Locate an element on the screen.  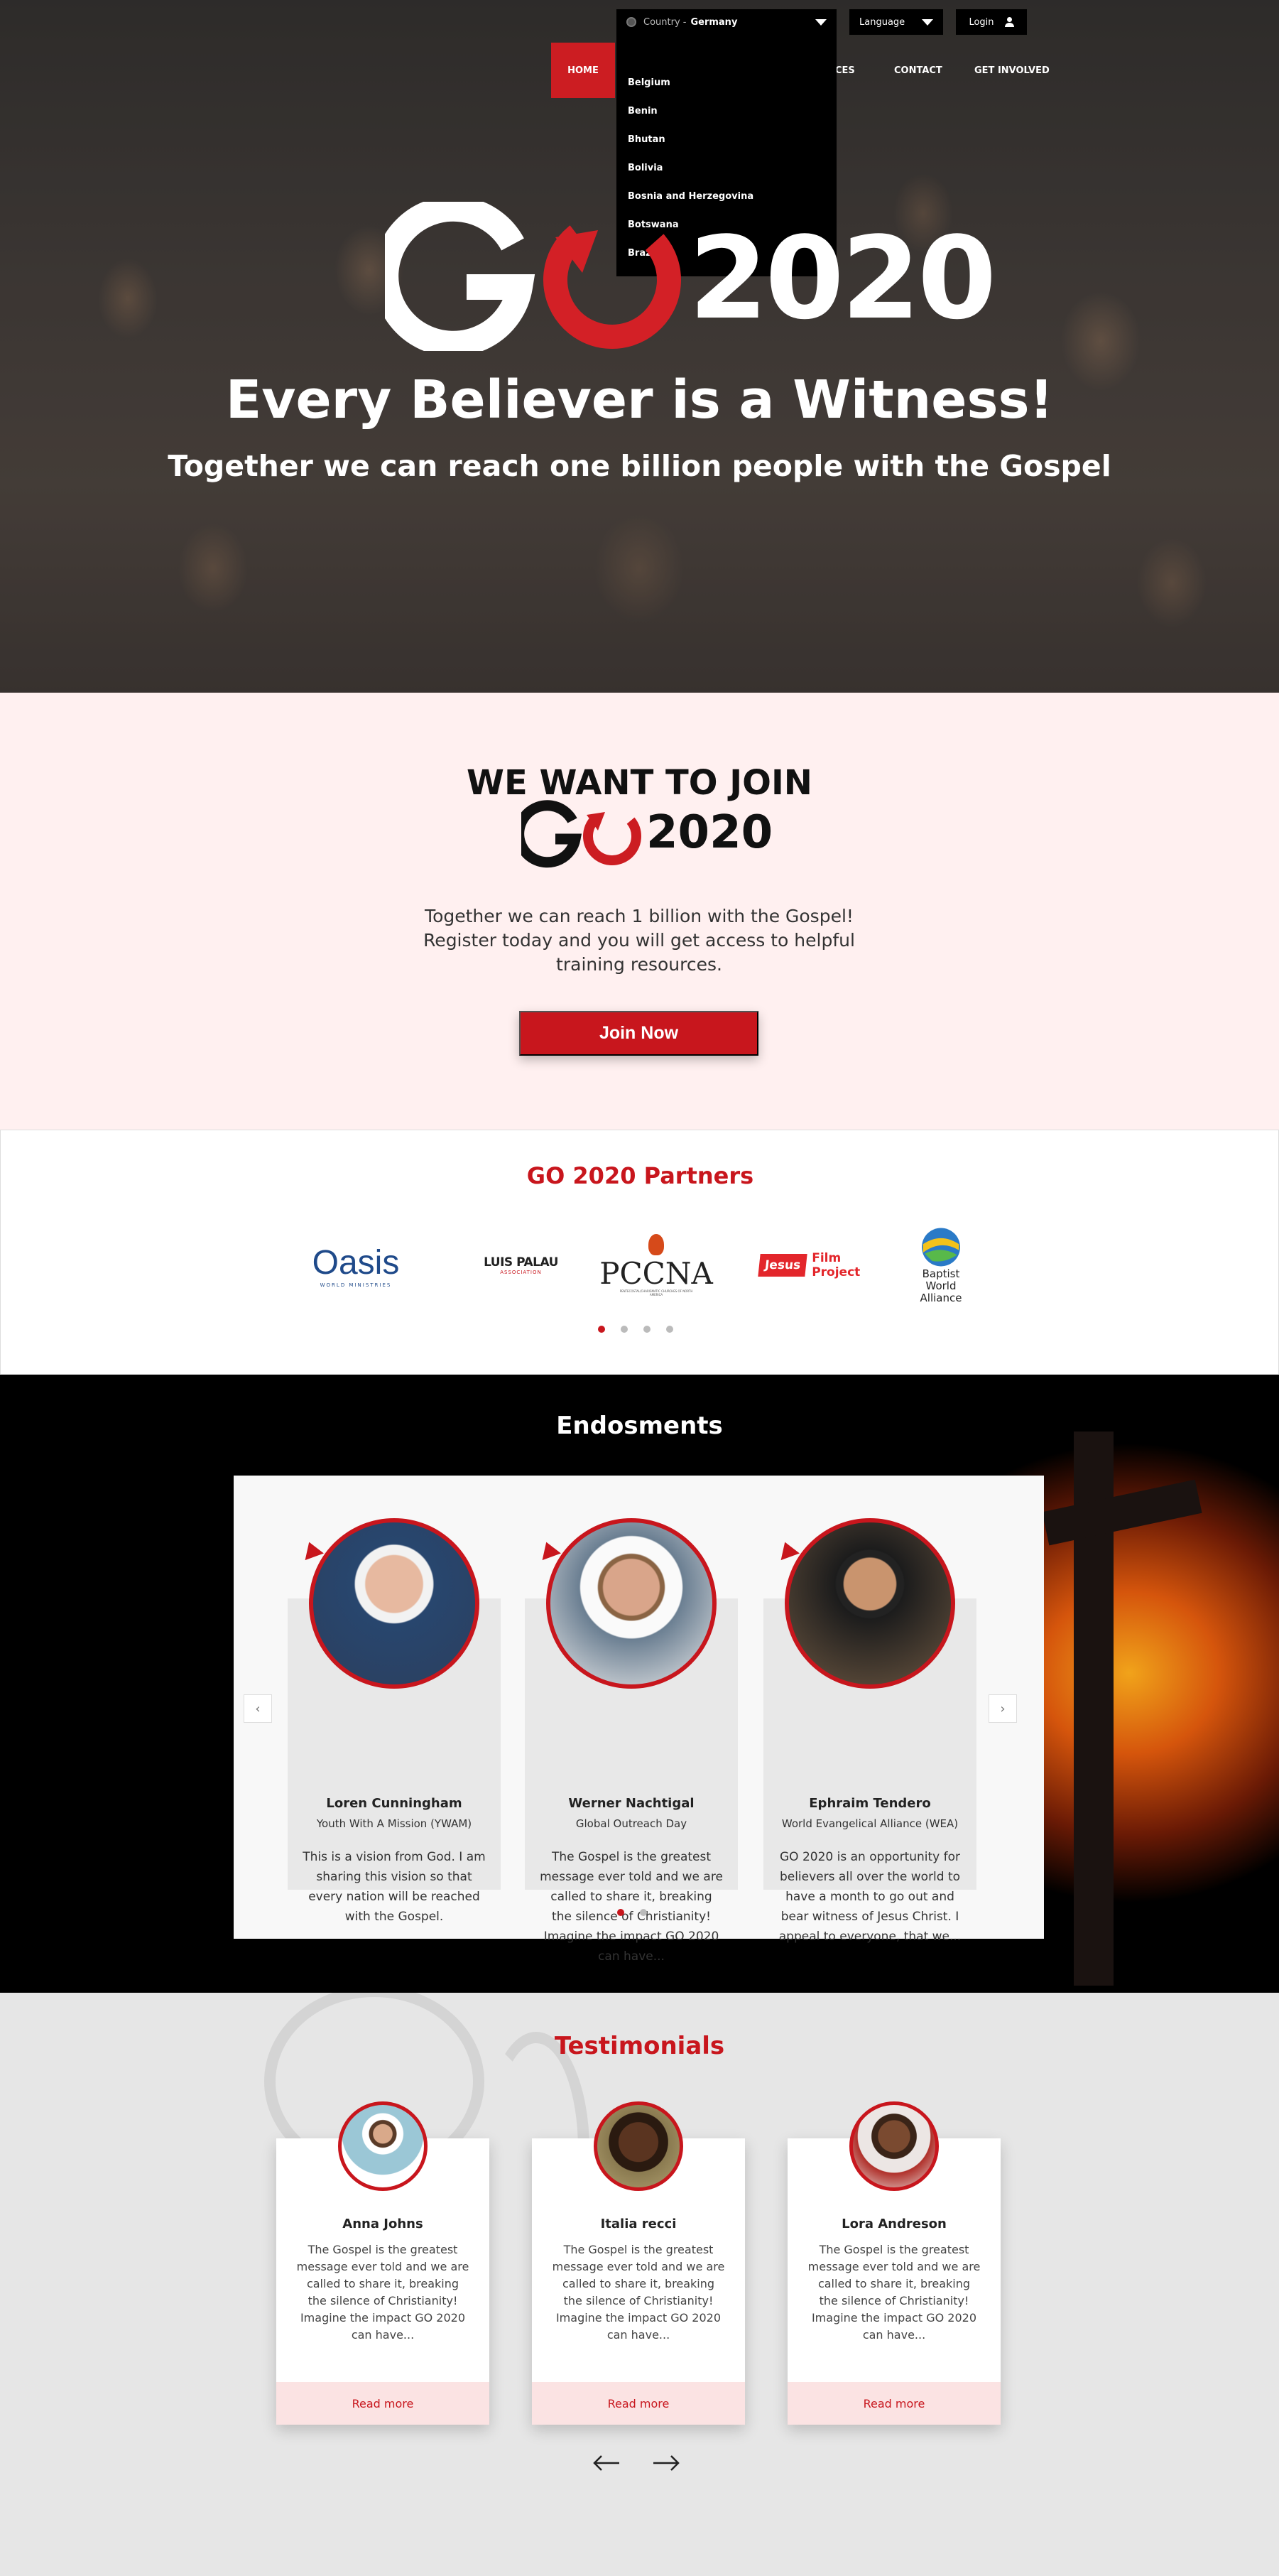
testimonial-name: Lora Andreson is located at coordinates (894, 2224).